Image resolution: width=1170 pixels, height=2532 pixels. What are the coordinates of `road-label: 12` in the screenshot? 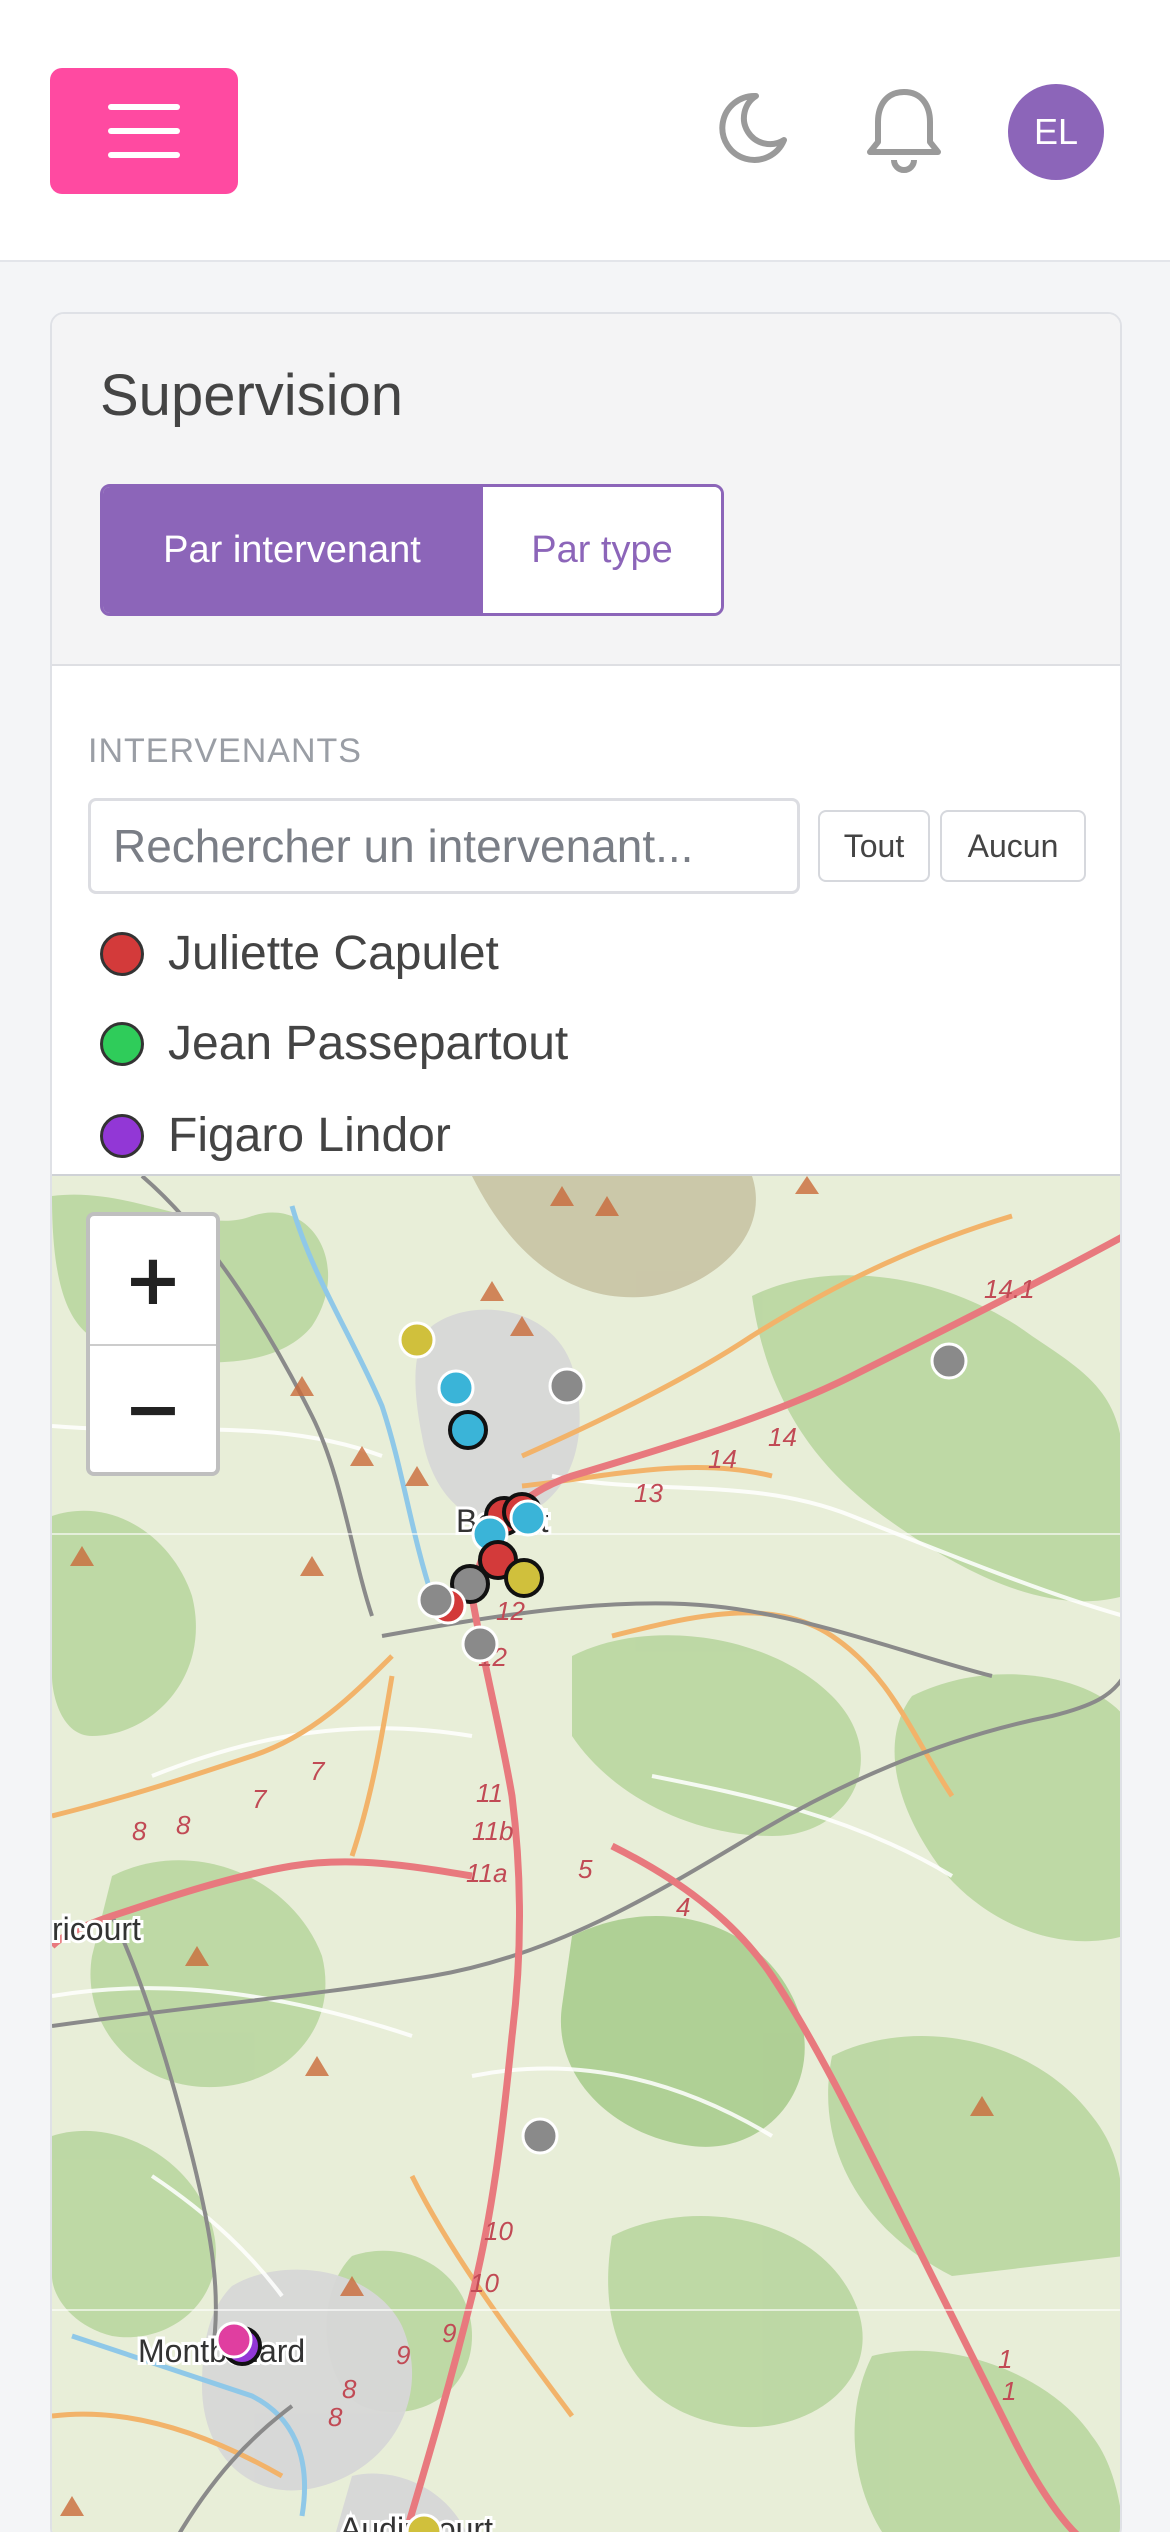 It's located at (510, 1611).